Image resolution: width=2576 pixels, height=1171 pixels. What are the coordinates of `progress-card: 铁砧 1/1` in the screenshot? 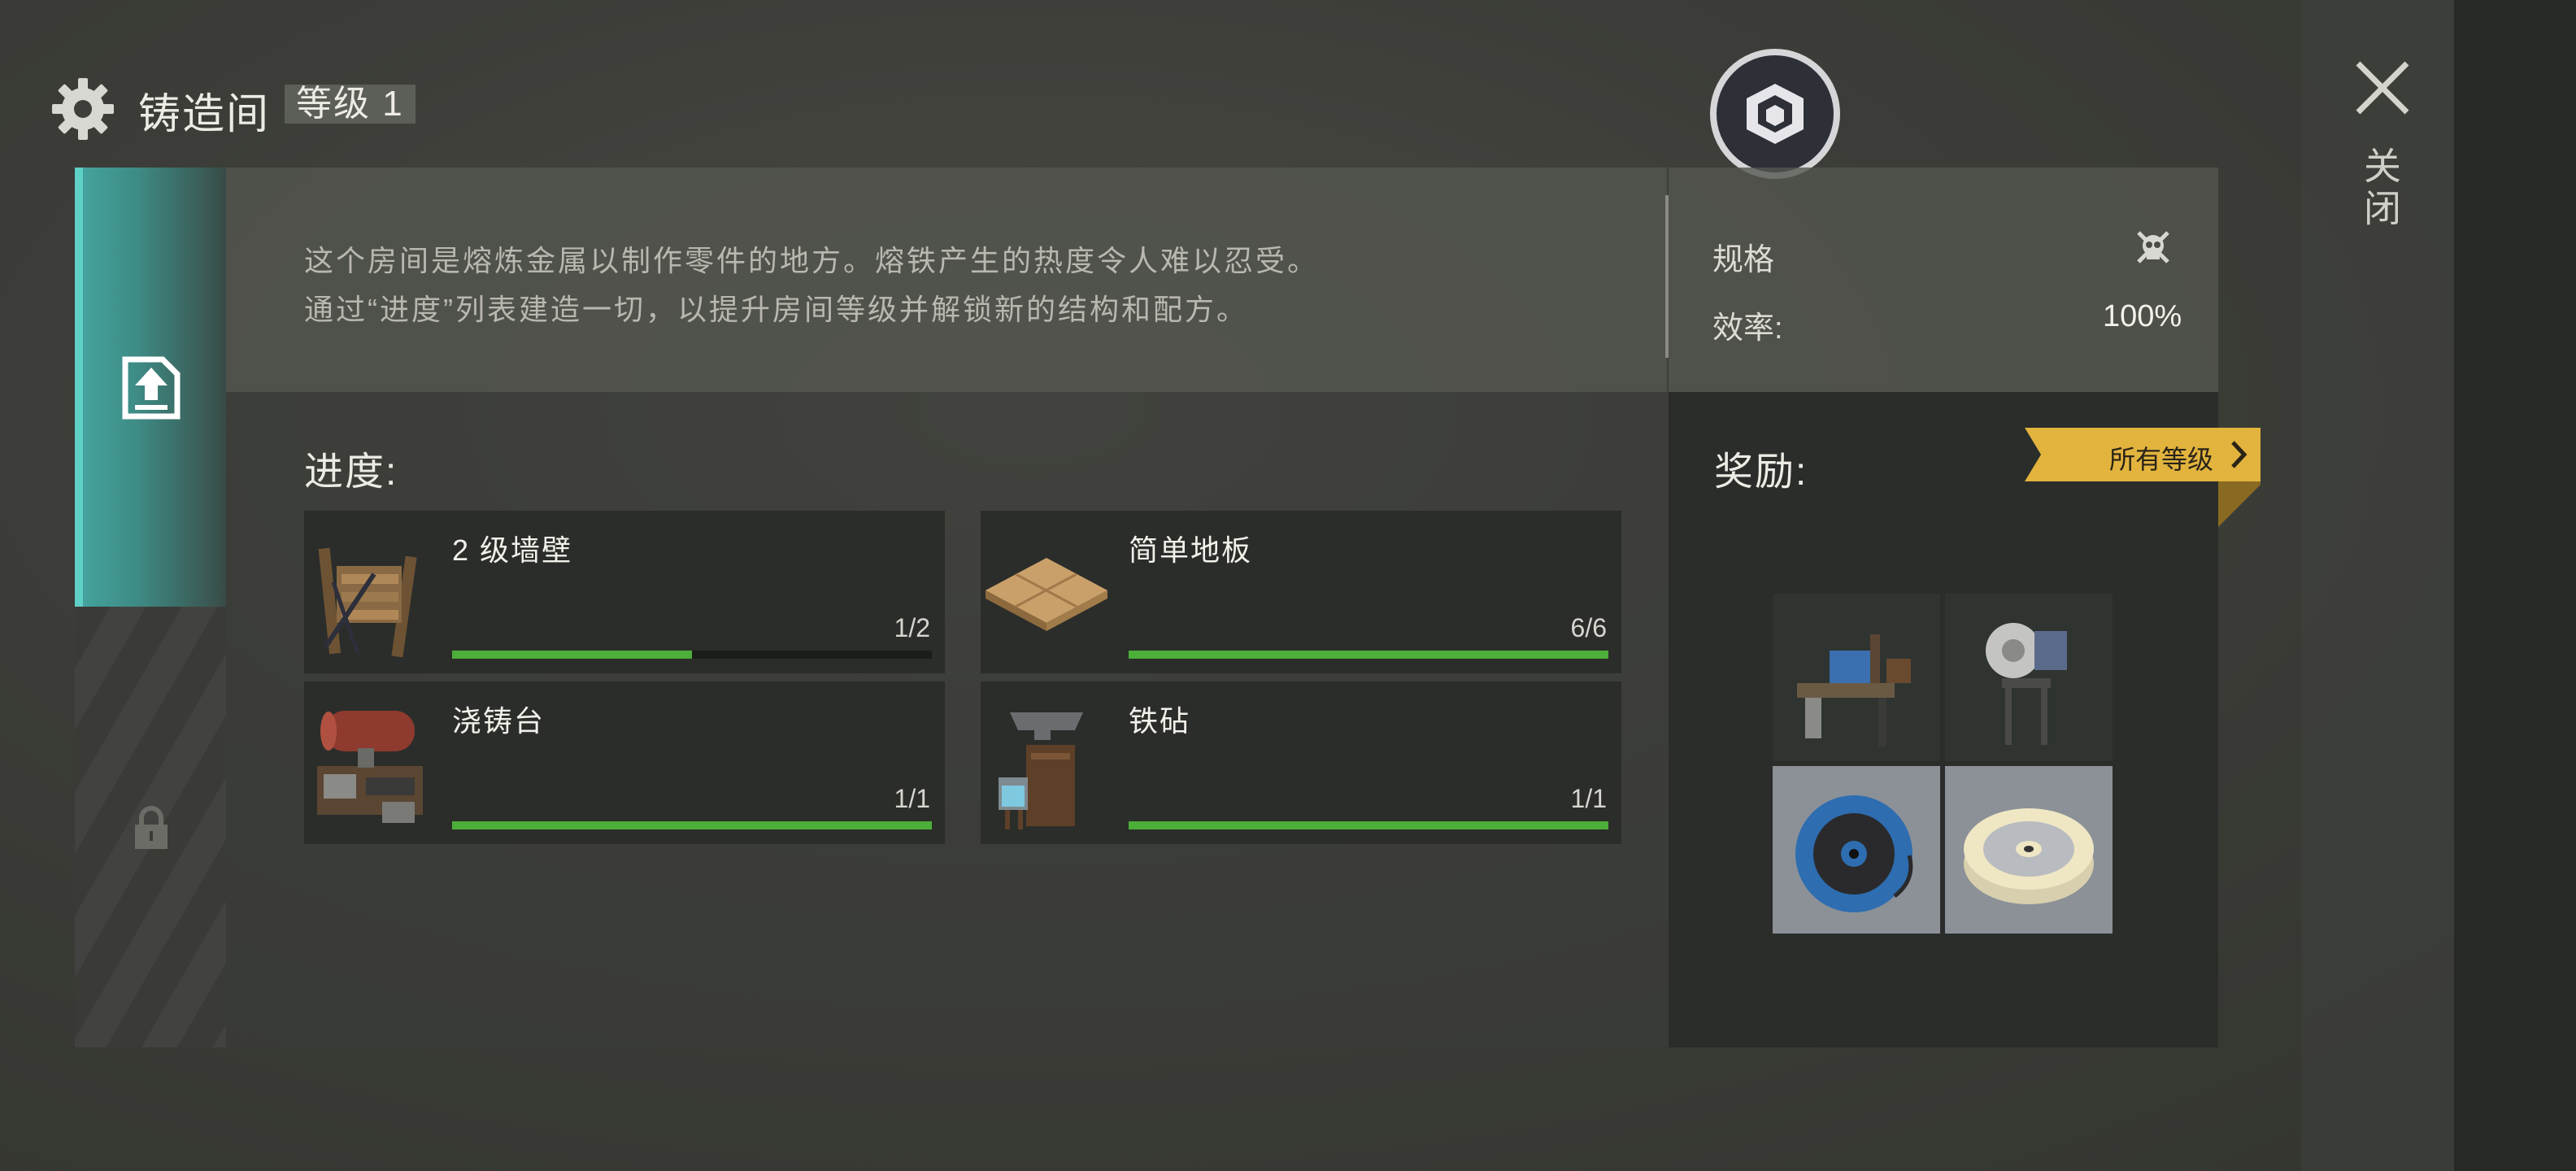 It's located at (1301, 762).